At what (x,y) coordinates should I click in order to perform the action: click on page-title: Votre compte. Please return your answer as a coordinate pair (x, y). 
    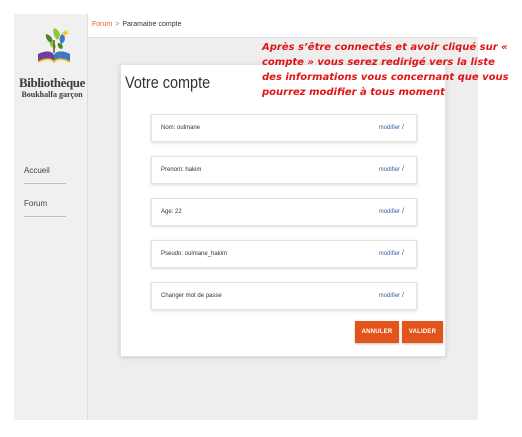
    Looking at the image, I should click on (168, 82).